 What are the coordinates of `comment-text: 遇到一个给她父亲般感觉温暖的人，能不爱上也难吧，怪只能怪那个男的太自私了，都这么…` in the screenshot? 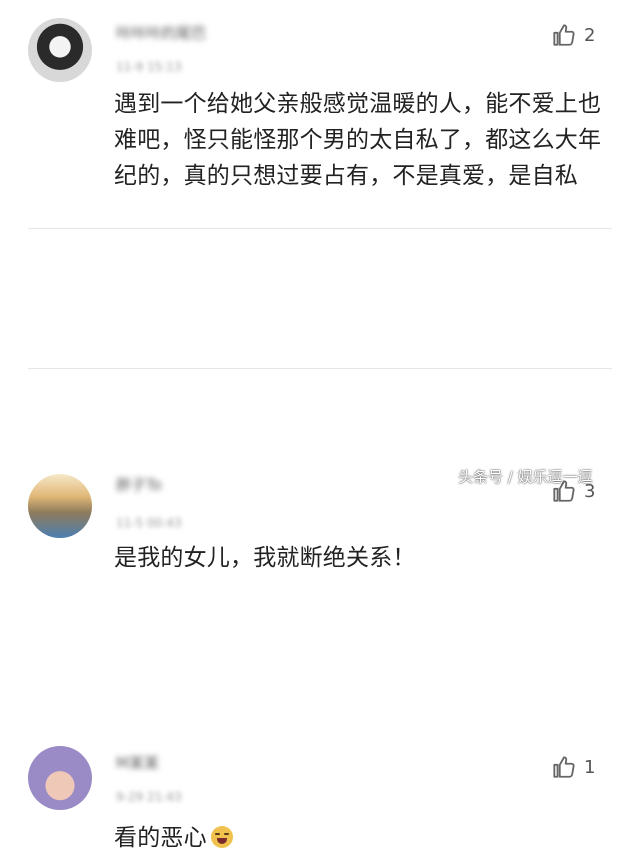 It's located at (358, 140).